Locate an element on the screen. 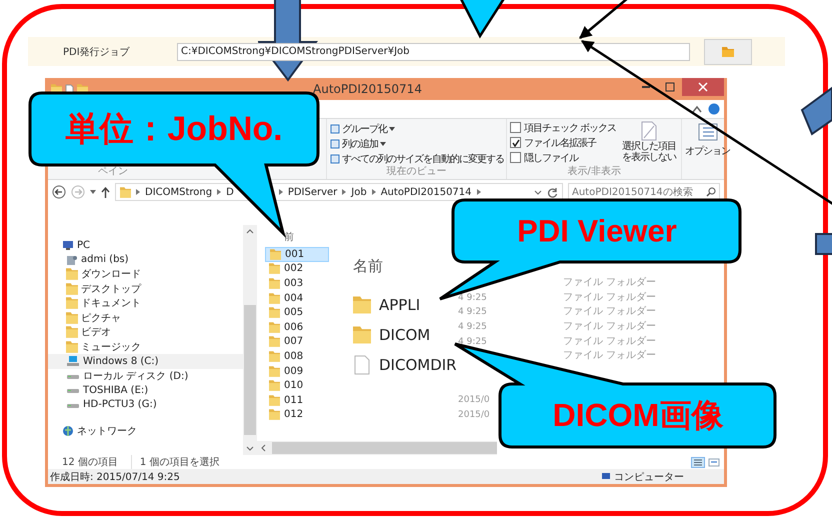 This screenshot has height=520, width=832. chevron-down-icon is located at coordinates (250, 448).